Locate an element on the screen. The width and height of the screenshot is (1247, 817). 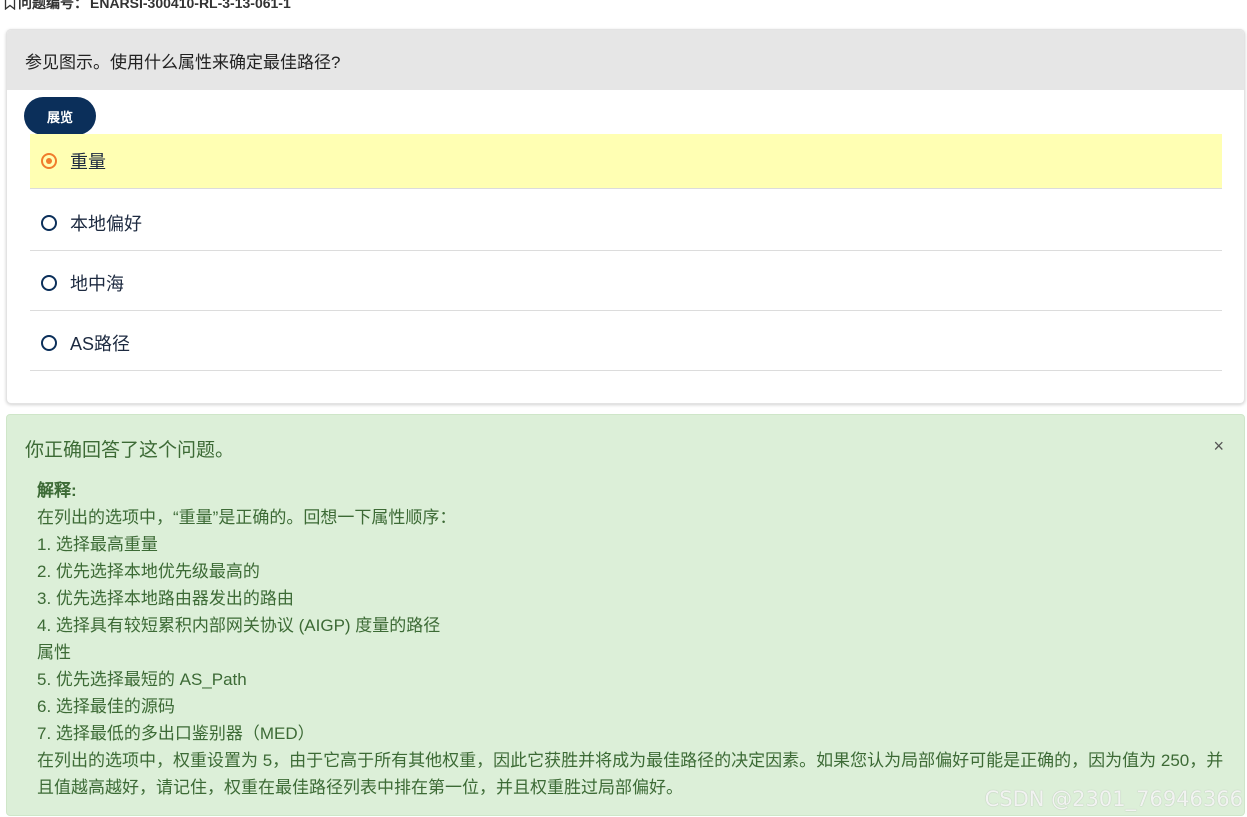
explanation-line: 属性 is located at coordinates (54, 652).